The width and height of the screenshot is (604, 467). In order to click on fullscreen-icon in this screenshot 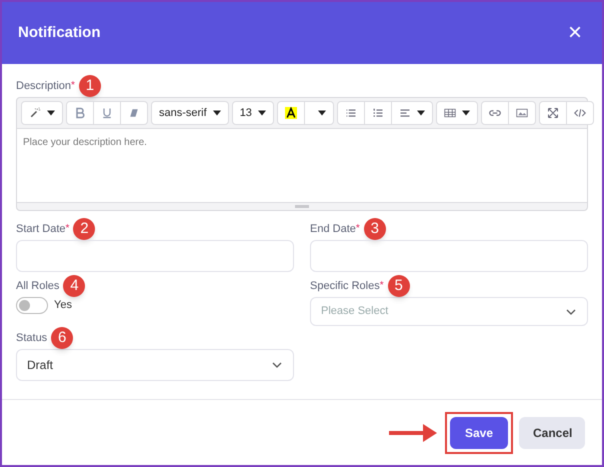, I will do `click(552, 113)`.